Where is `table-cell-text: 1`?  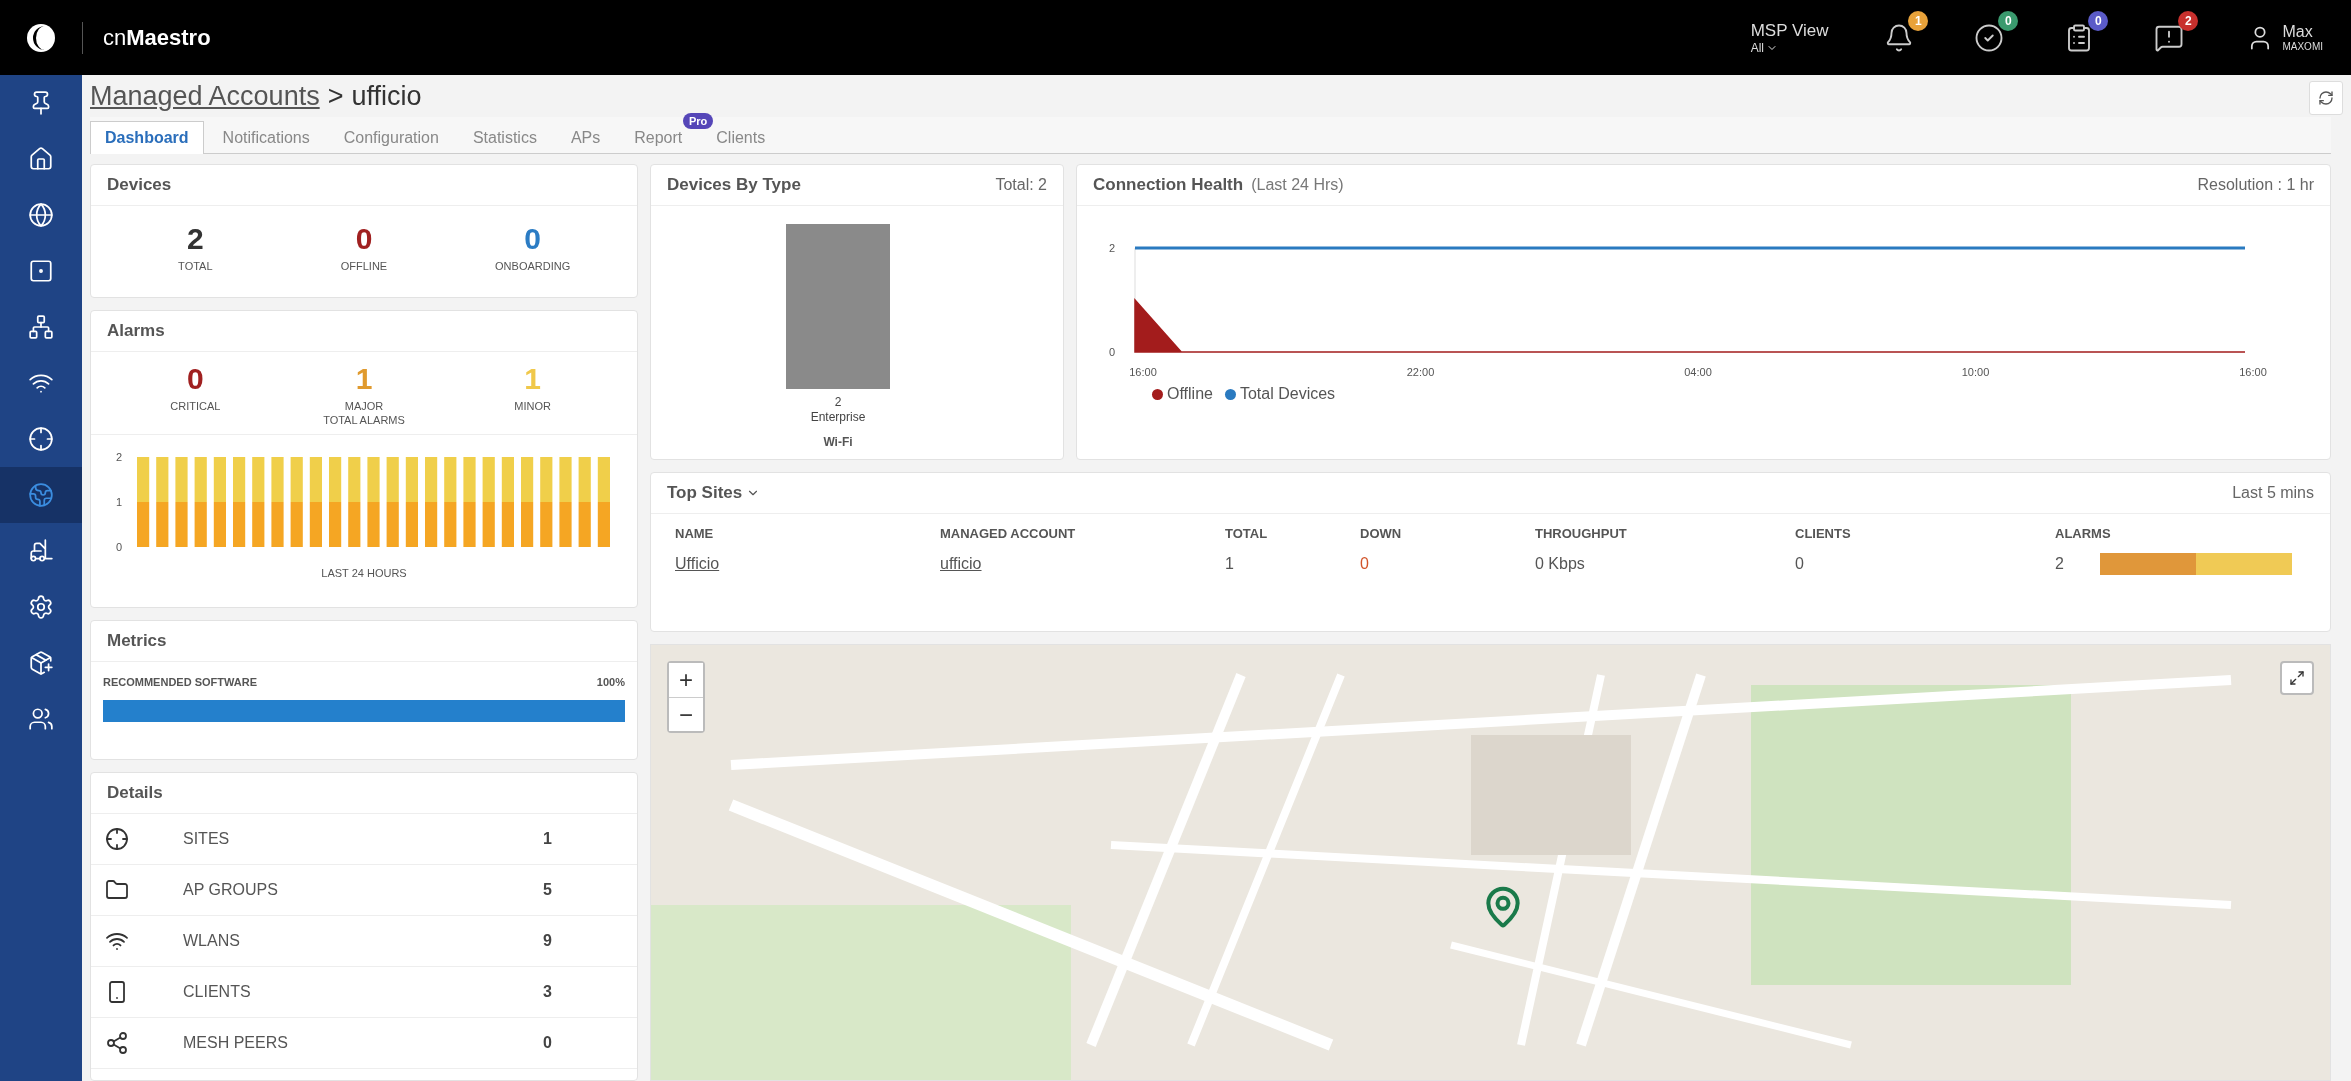 table-cell-text: 1 is located at coordinates (1230, 564).